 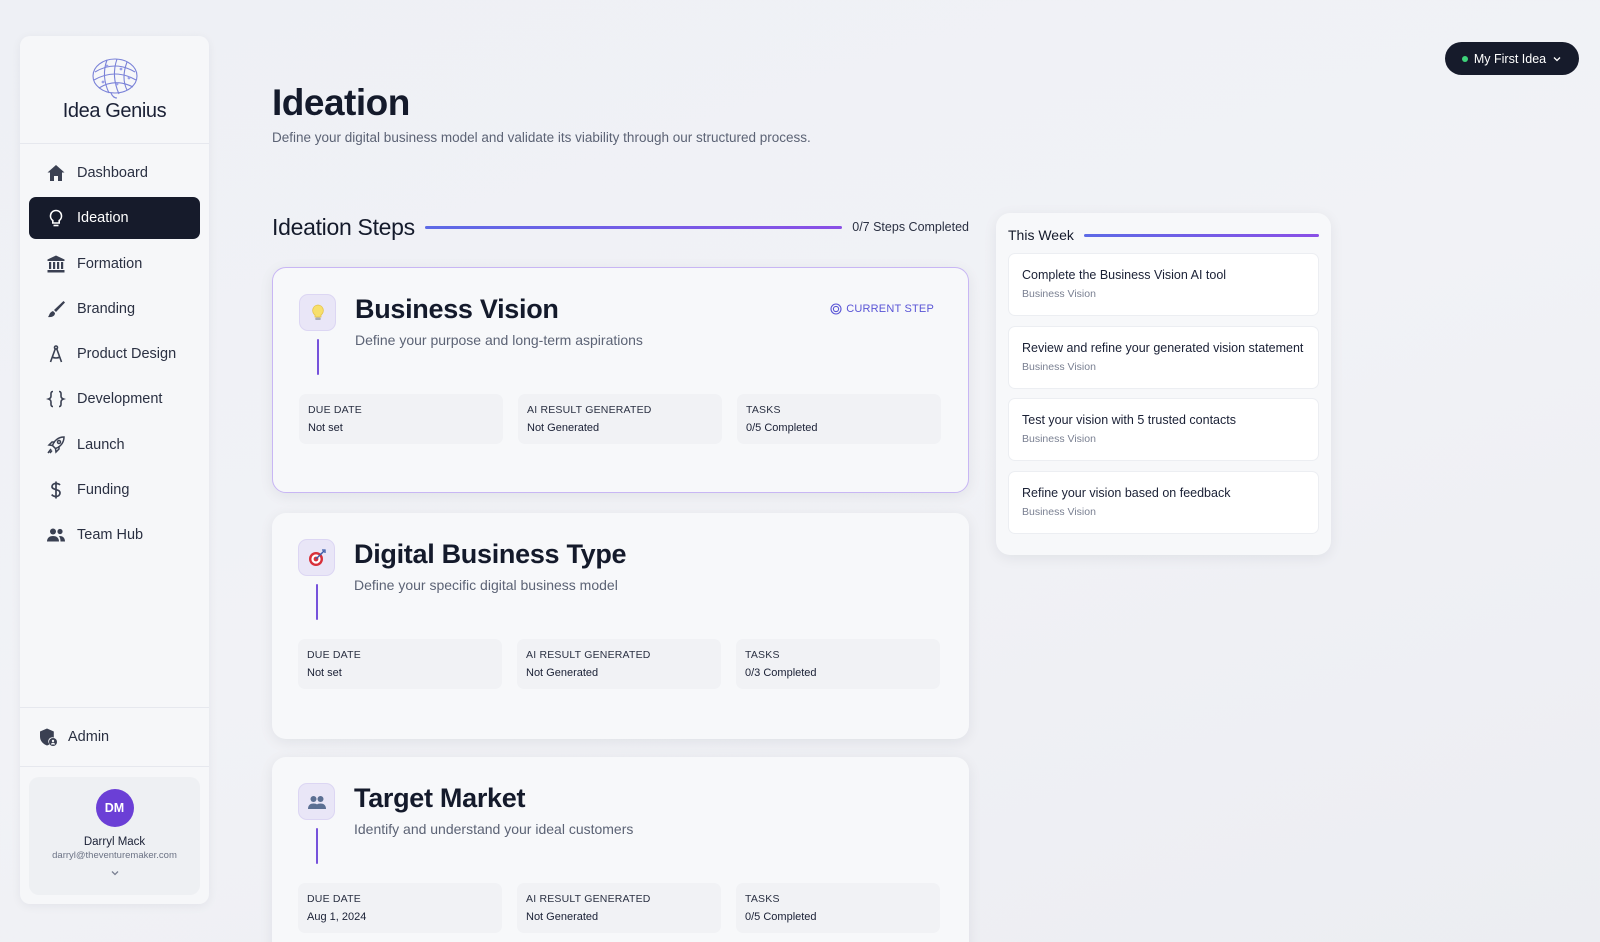 I want to click on avatar: DM, so click(x=114, y=808).